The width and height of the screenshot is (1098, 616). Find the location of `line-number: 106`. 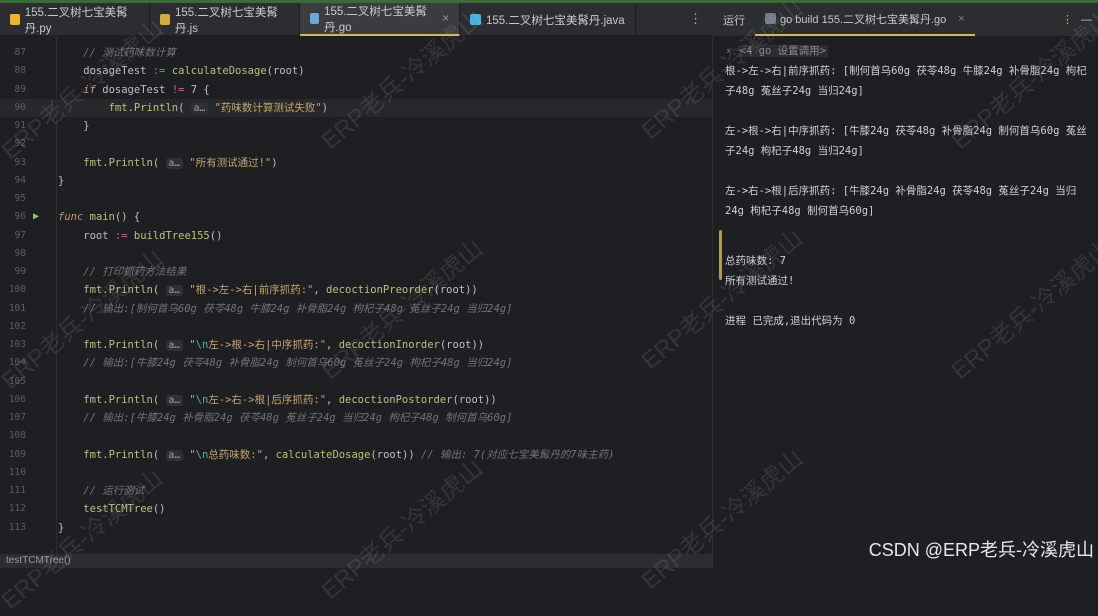

line-number: 106 is located at coordinates (17, 399).